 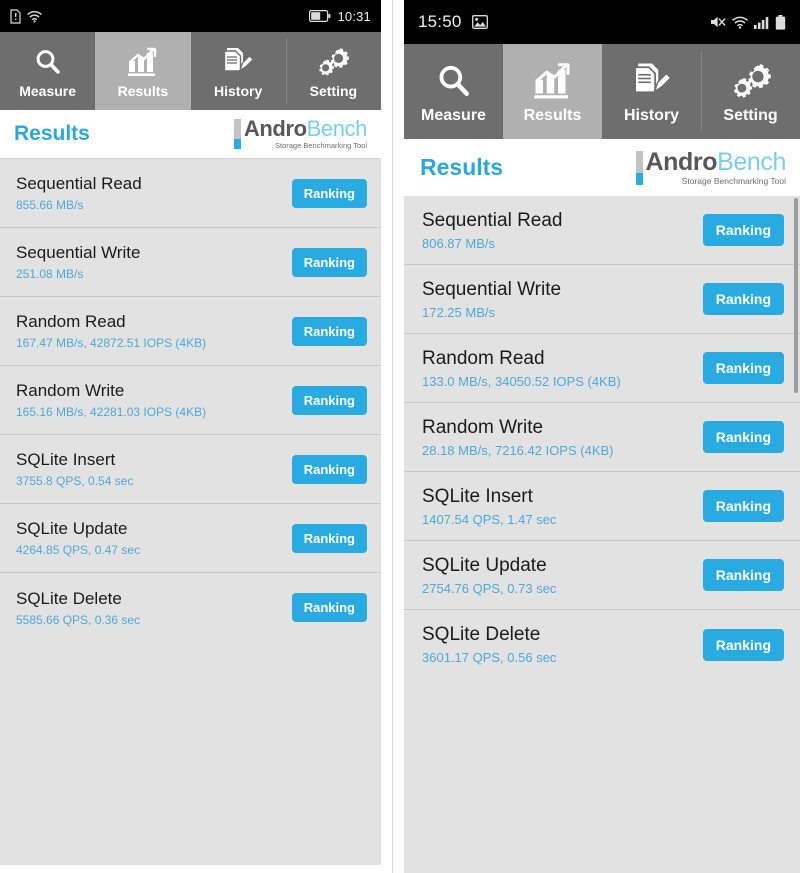 What do you see at coordinates (440, 21) in the screenshot?
I see `right-status-time: 15:50` at bounding box center [440, 21].